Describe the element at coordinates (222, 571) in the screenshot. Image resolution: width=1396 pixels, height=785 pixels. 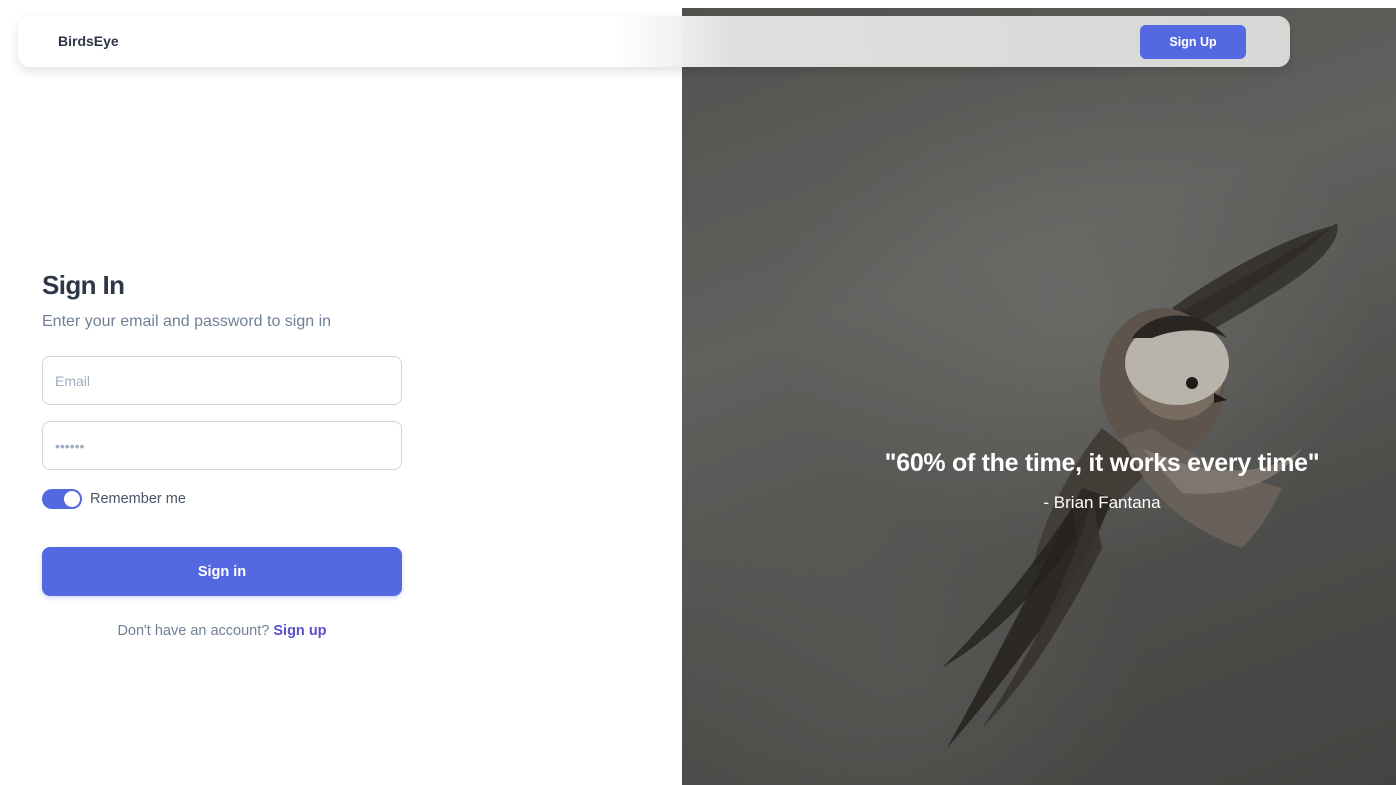
I see `sign-in-button: Sign in` at that location.